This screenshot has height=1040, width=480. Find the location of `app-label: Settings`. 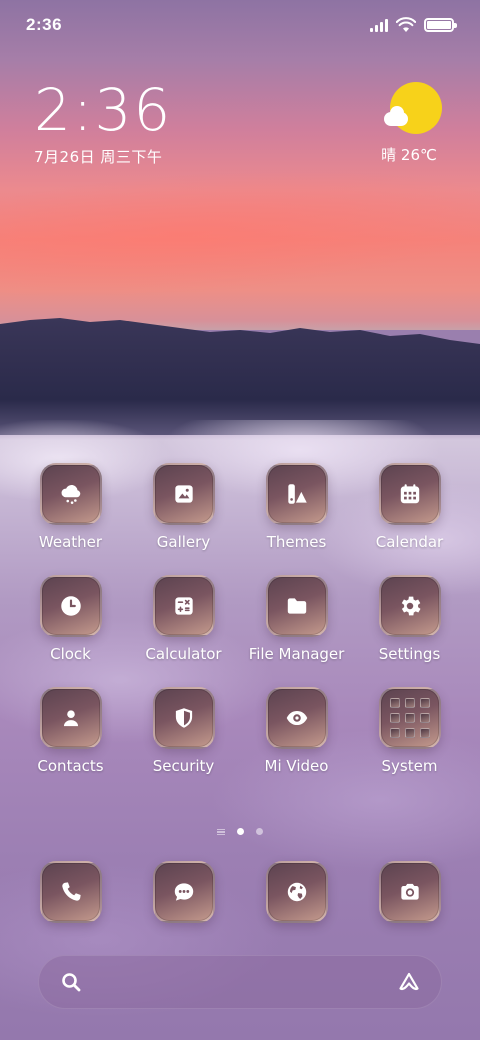

app-label: Settings is located at coordinates (409, 654).